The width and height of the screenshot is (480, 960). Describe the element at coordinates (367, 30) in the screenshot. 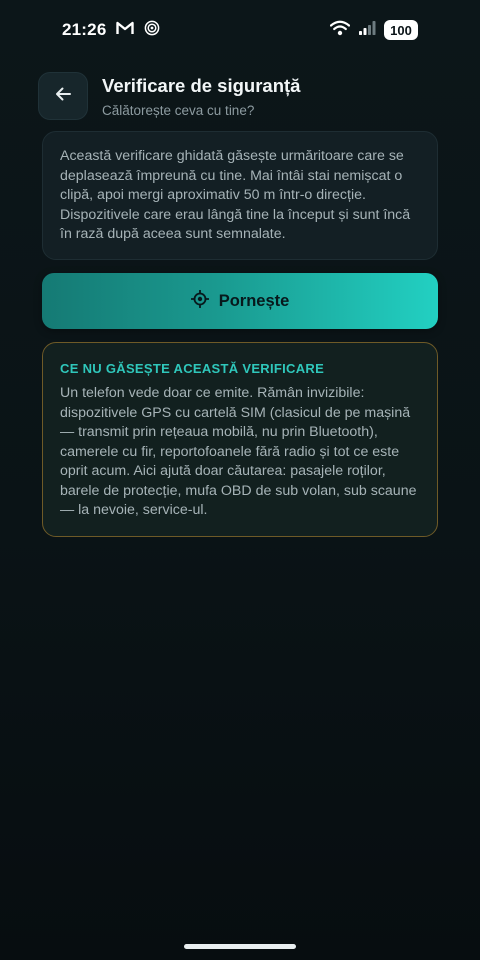

I see `signal-icon` at that location.